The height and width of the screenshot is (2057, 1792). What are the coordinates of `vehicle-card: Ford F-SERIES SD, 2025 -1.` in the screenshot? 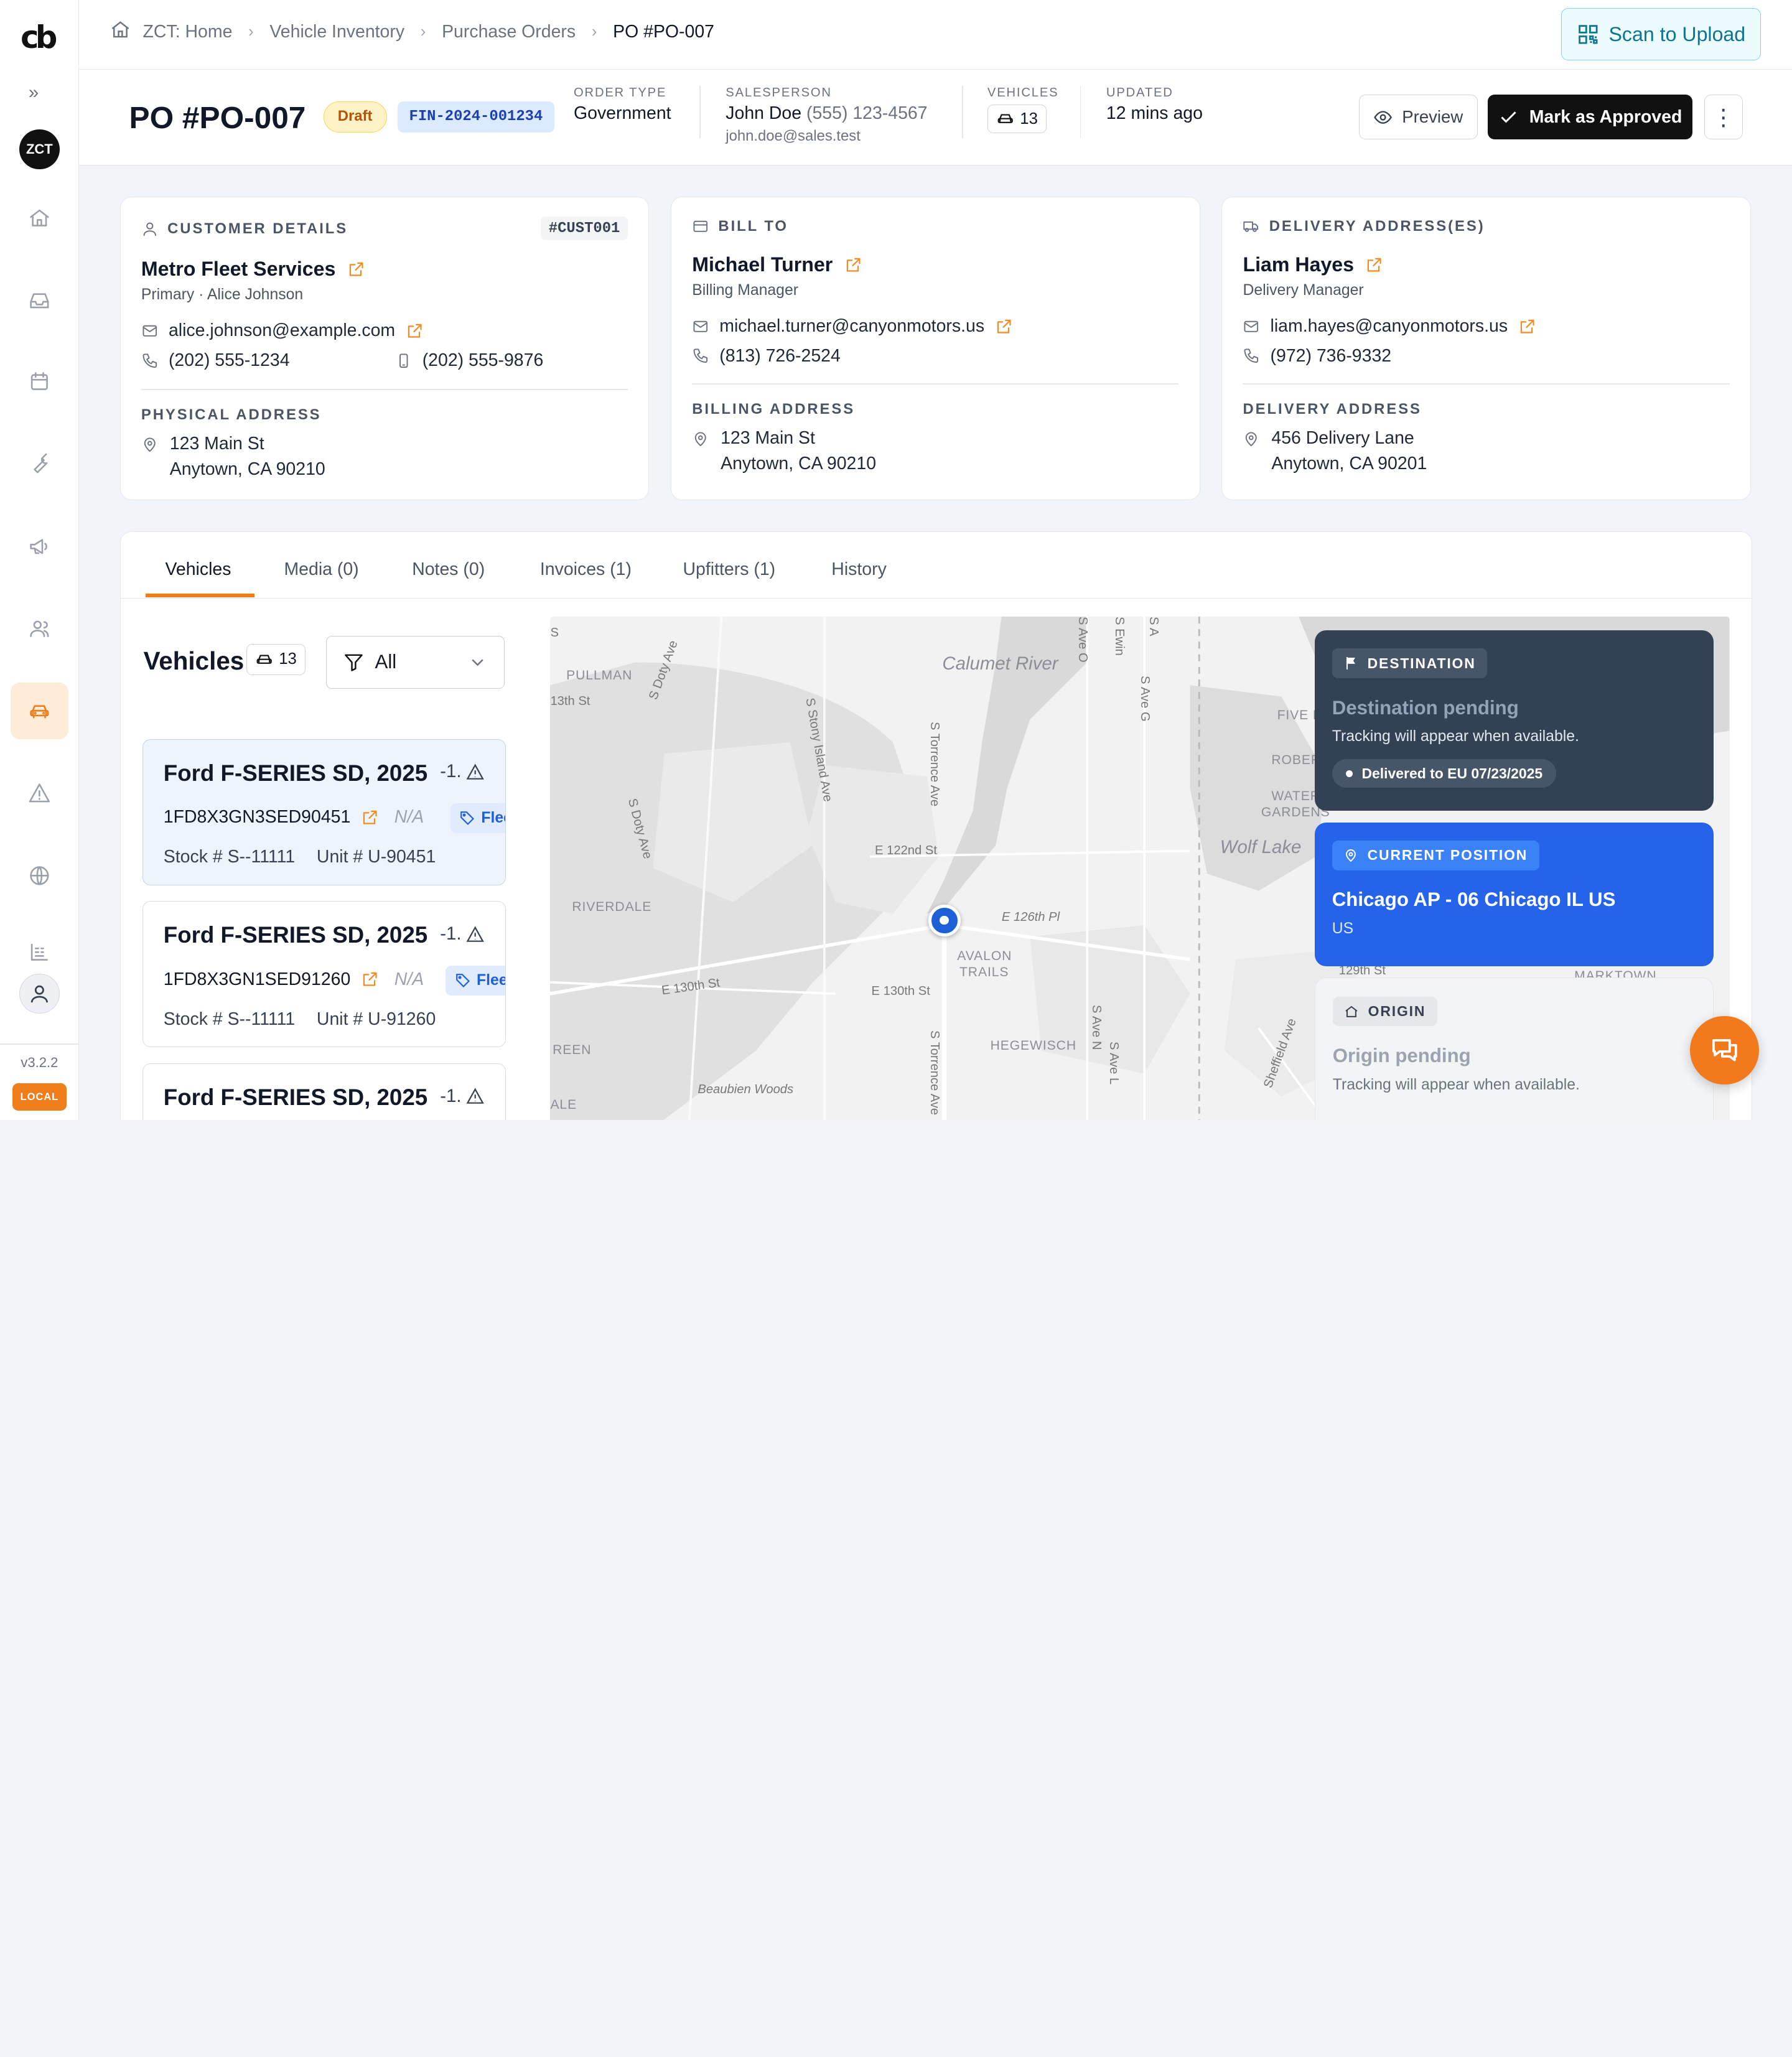 It's located at (324, 1091).